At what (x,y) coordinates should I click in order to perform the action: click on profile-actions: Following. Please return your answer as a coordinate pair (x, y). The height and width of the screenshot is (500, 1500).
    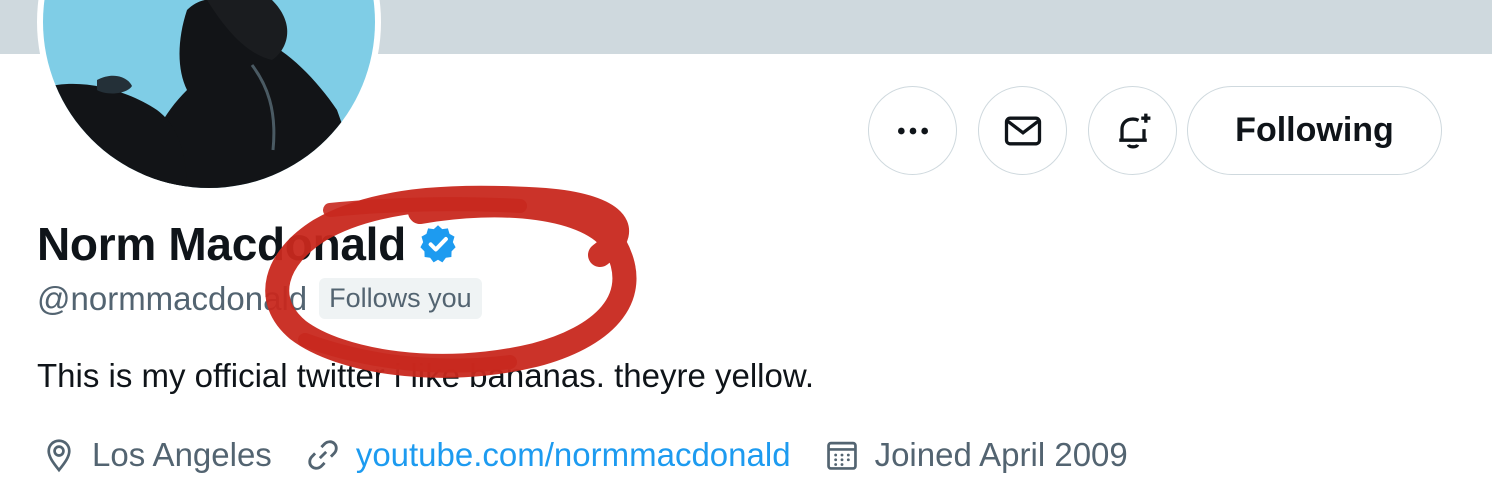
    Looking at the image, I should click on (1155, 130).